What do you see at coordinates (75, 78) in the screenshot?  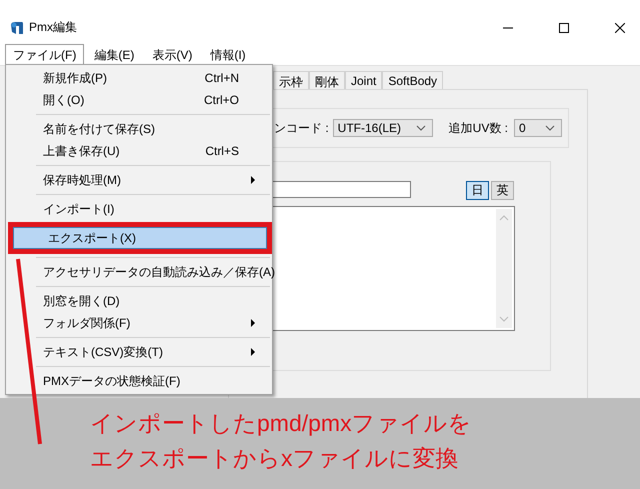 I see `menu-entry-label: 新規作成(P)` at bounding box center [75, 78].